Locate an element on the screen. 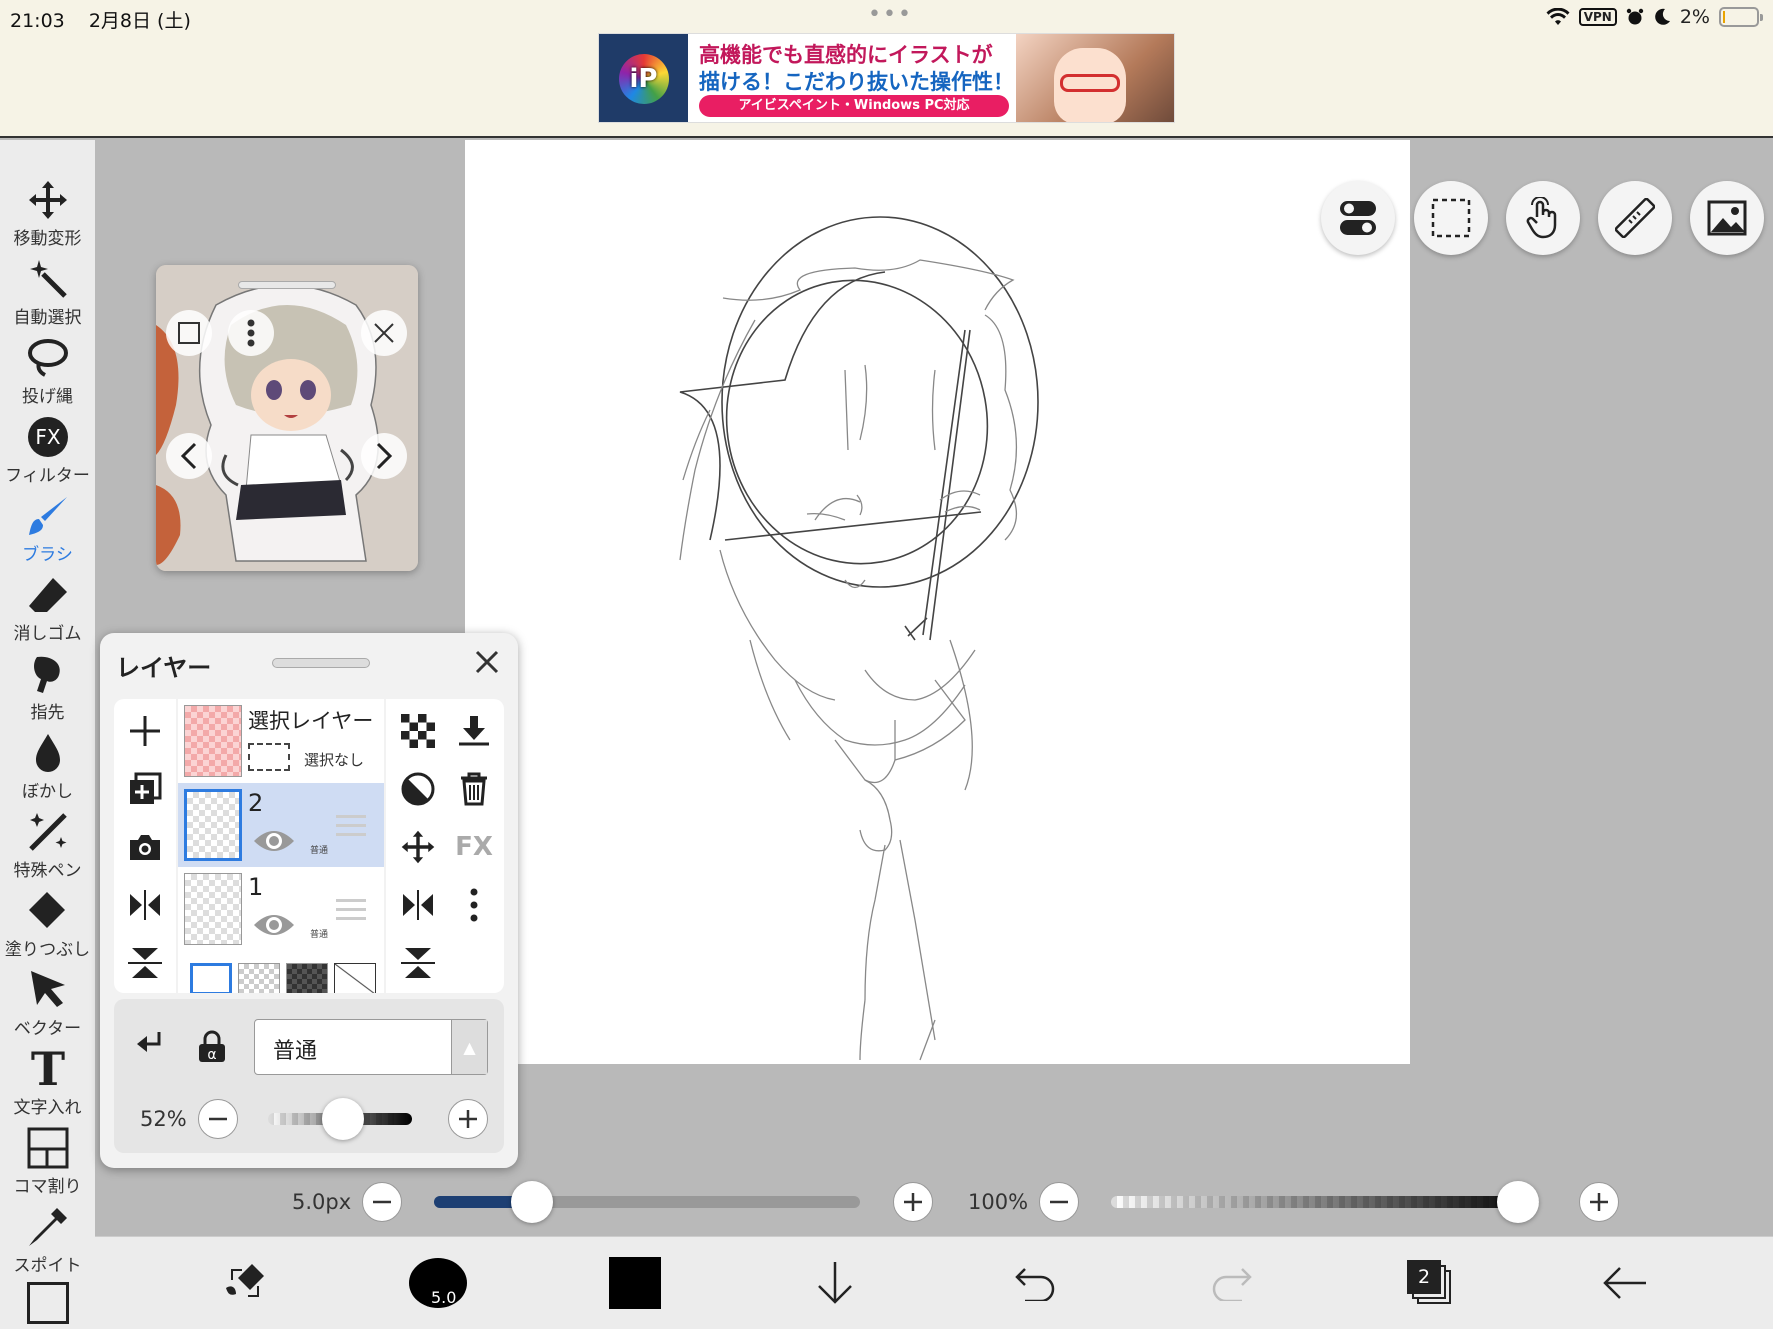 Image resolution: width=1773 pixels, height=1329 pixels. layer-panel-close-button is located at coordinates (487, 664).